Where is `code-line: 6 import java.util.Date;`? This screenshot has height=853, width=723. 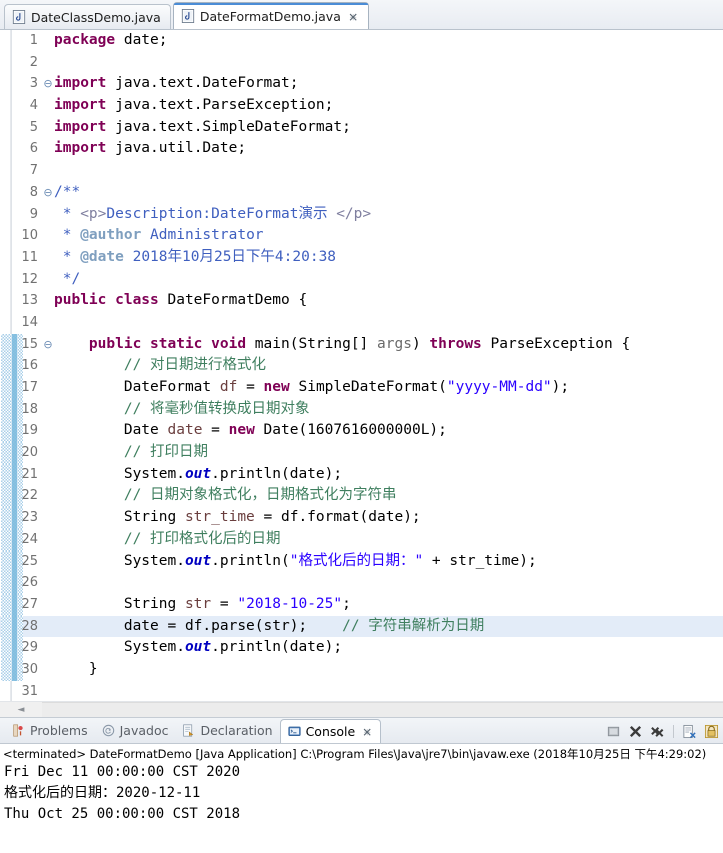
code-line: 6 import java.util.Date; is located at coordinates (361, 149).